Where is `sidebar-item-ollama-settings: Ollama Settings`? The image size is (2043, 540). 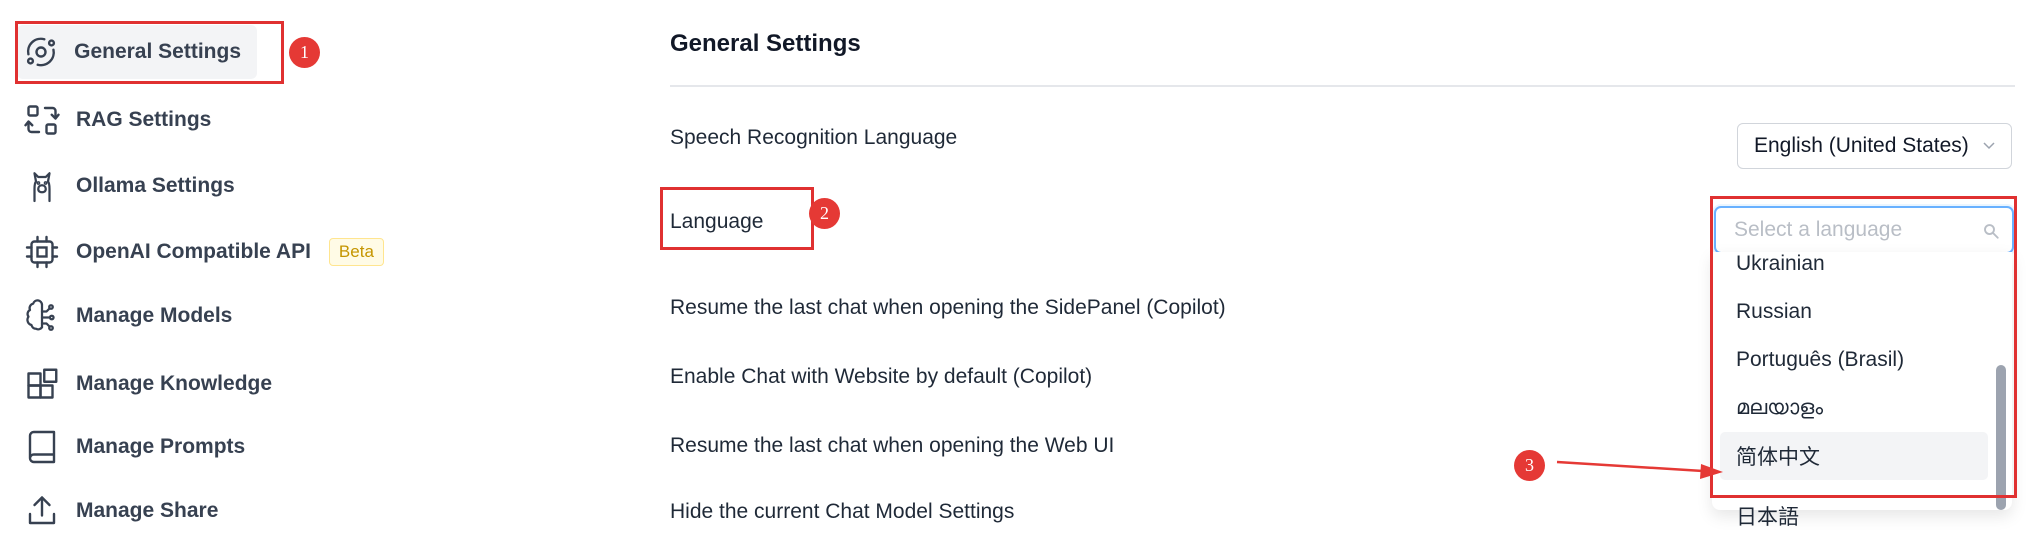
sidebar-item-ollama-settings: Ollama Settings is located at coordinates (134, 186).